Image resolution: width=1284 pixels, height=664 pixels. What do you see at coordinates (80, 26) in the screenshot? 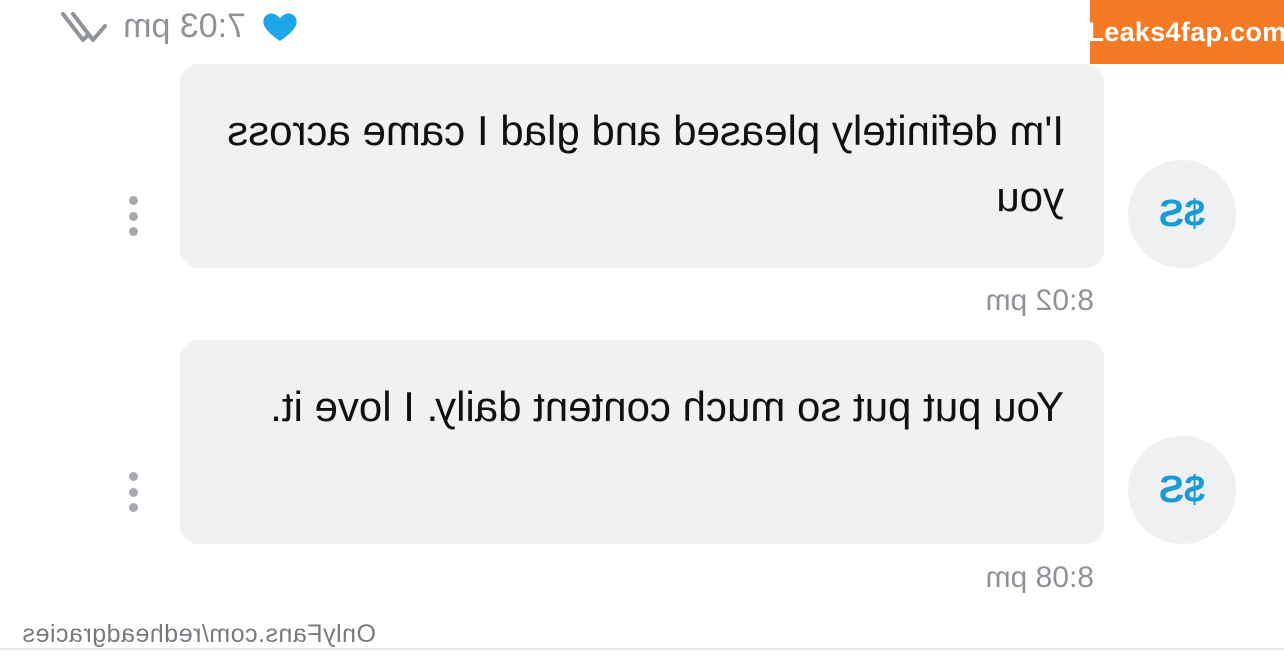
I see `double-check-icon` at bounding box center [80, 26].